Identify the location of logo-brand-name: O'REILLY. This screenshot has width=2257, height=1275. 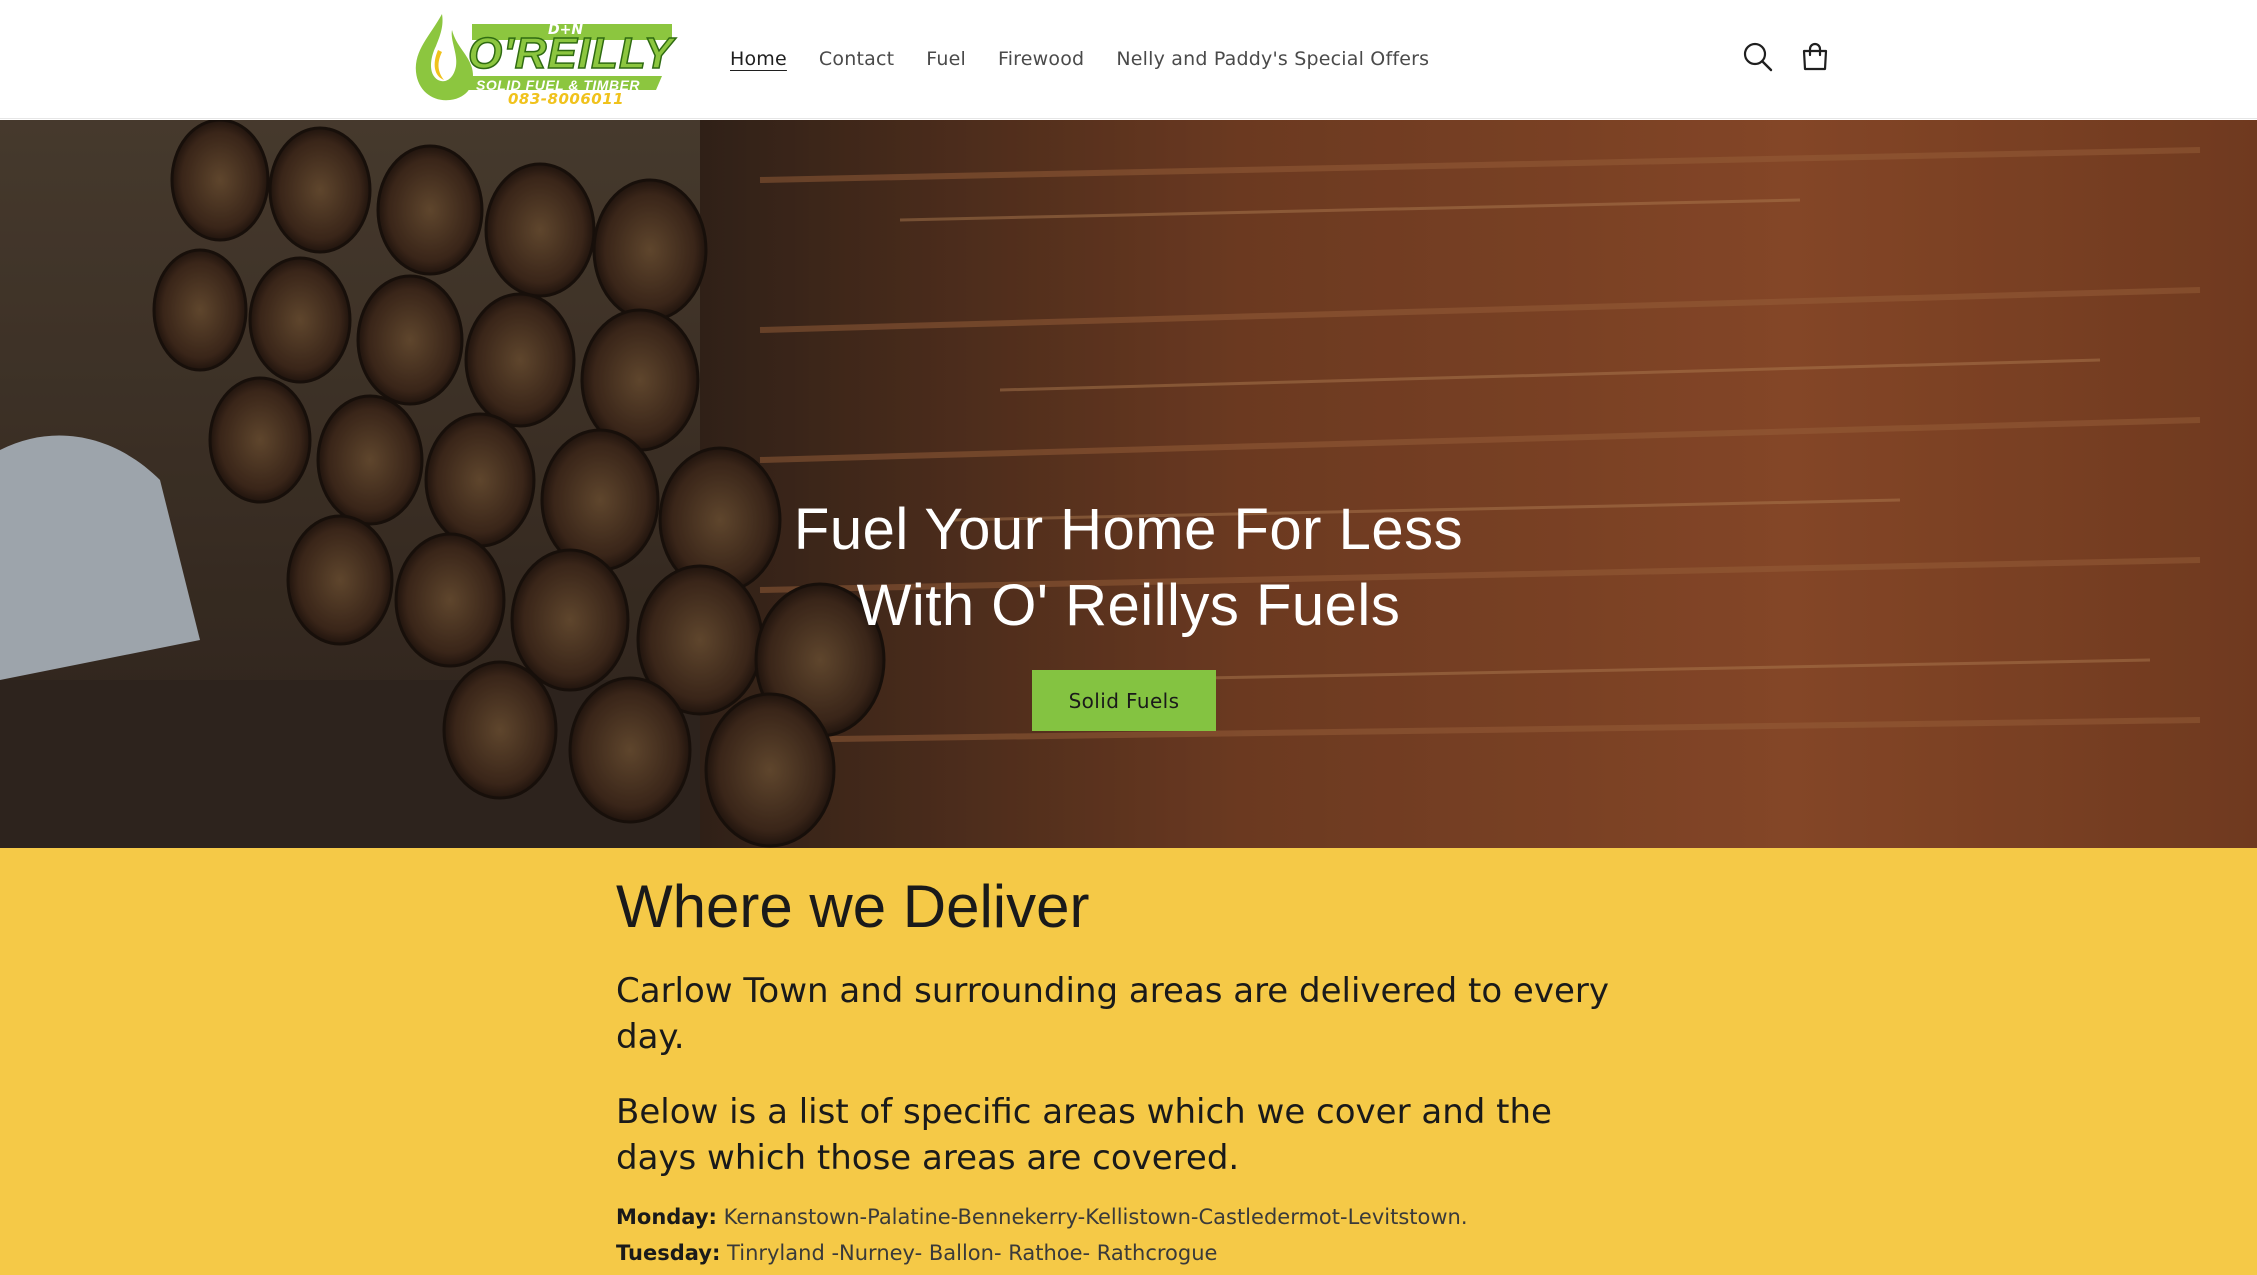
(570, 53).